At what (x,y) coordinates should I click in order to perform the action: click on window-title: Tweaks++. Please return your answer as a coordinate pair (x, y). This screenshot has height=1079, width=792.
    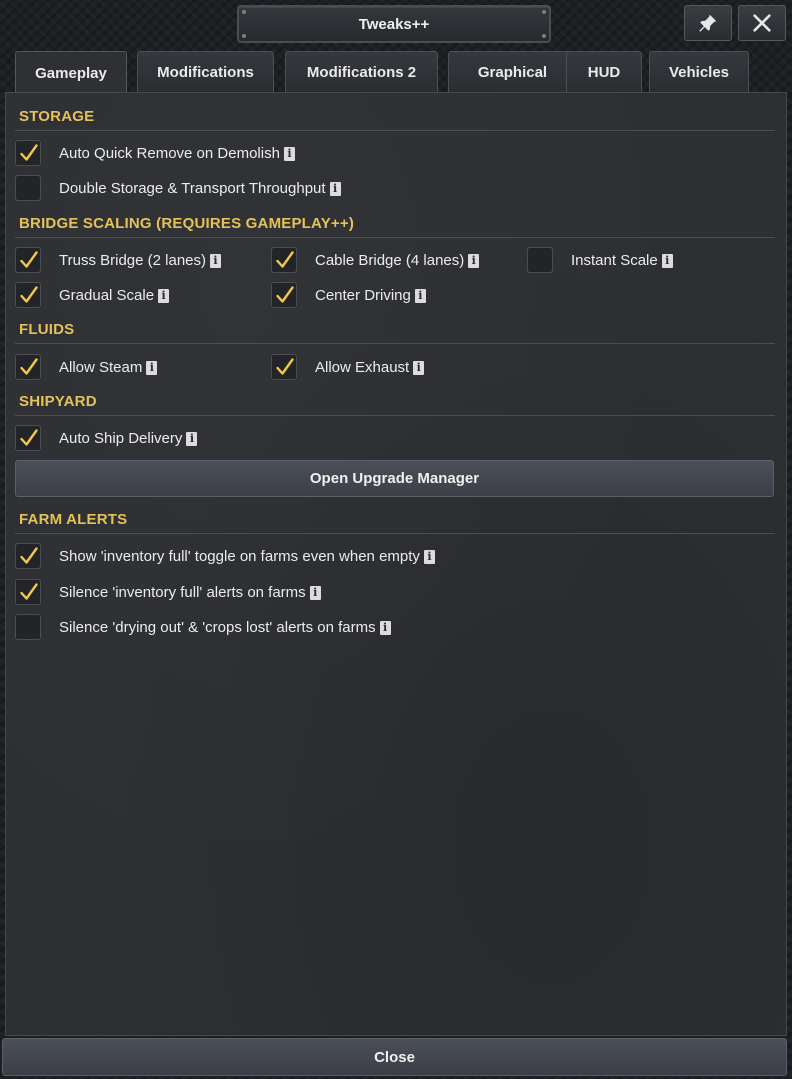
    Looking at the image, I should click on (394, 24).